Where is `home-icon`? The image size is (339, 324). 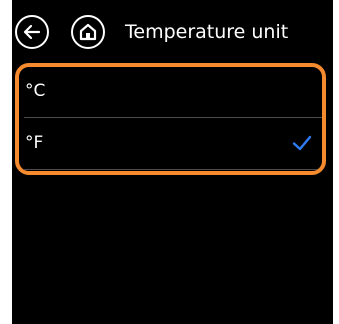
home-icon is located at coordinates (88, 32).